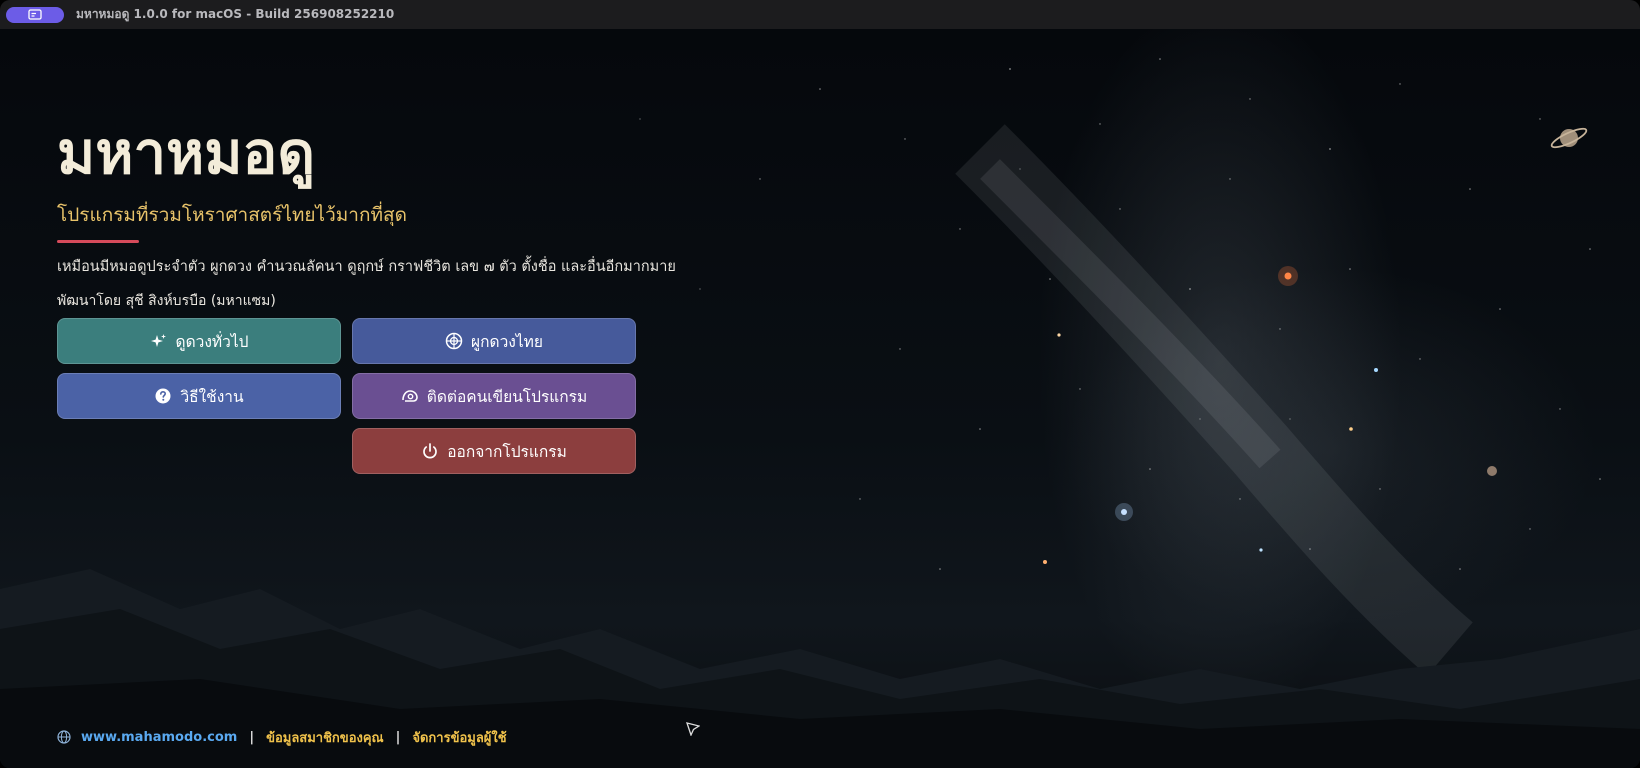 This screenshot has width=1640, height=768. Describe the element at coordinates (166, 301) in the screenshot. I see `developer-credit: พัฒนาโดย สุชี สิงห์บรบือ (มหาแซม)` at that location.